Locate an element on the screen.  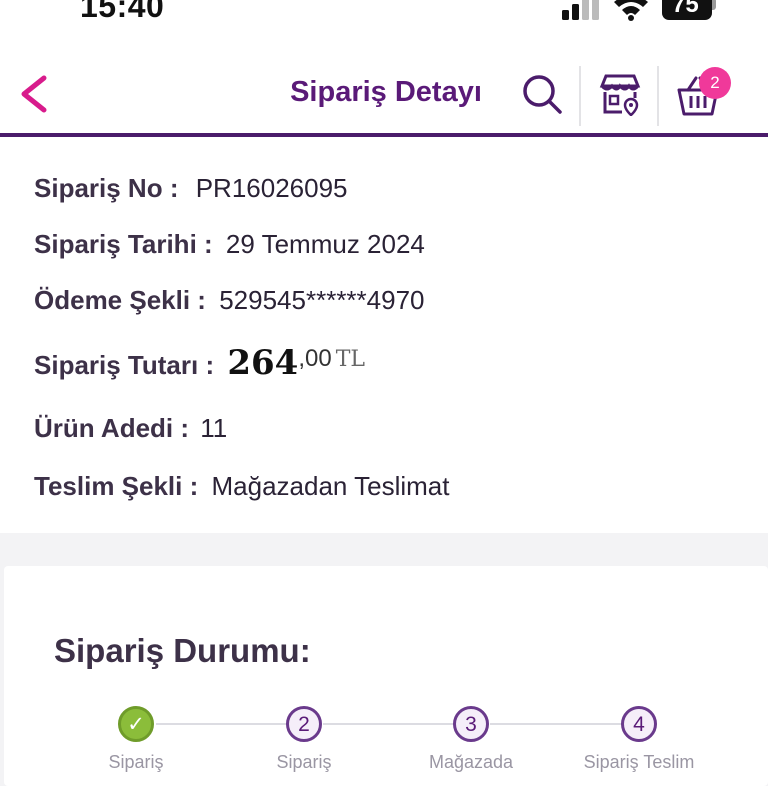
payment-value: 529545******4970 is located at coordinates (322, 300).